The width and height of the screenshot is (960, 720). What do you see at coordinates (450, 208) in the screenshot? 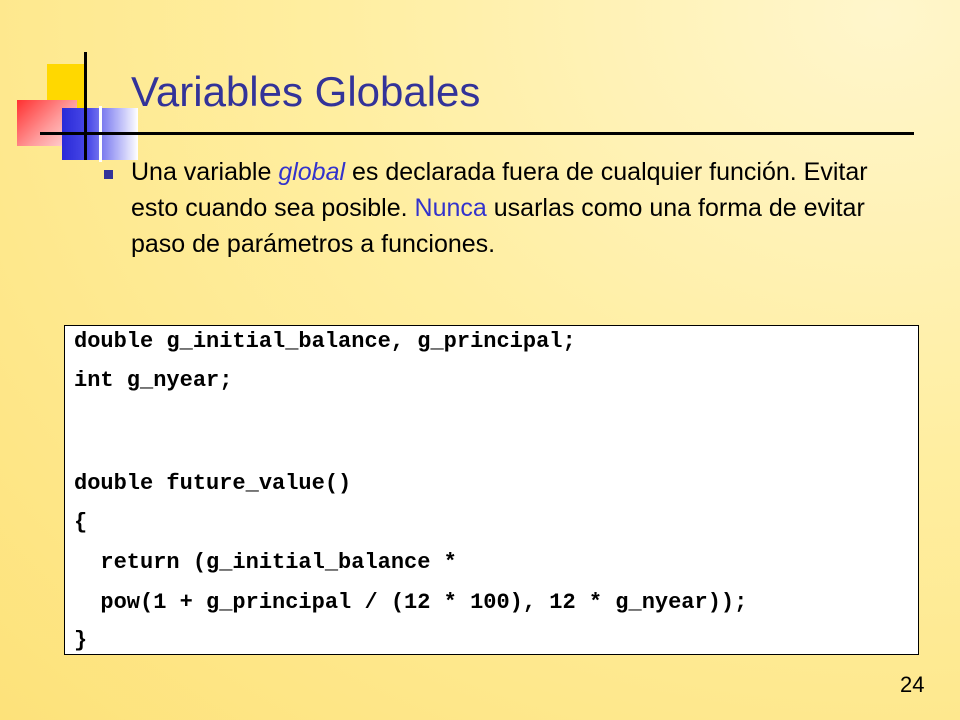
I see `bullet-highlight-nunca: Nunca` at bounding box center [450, 208].